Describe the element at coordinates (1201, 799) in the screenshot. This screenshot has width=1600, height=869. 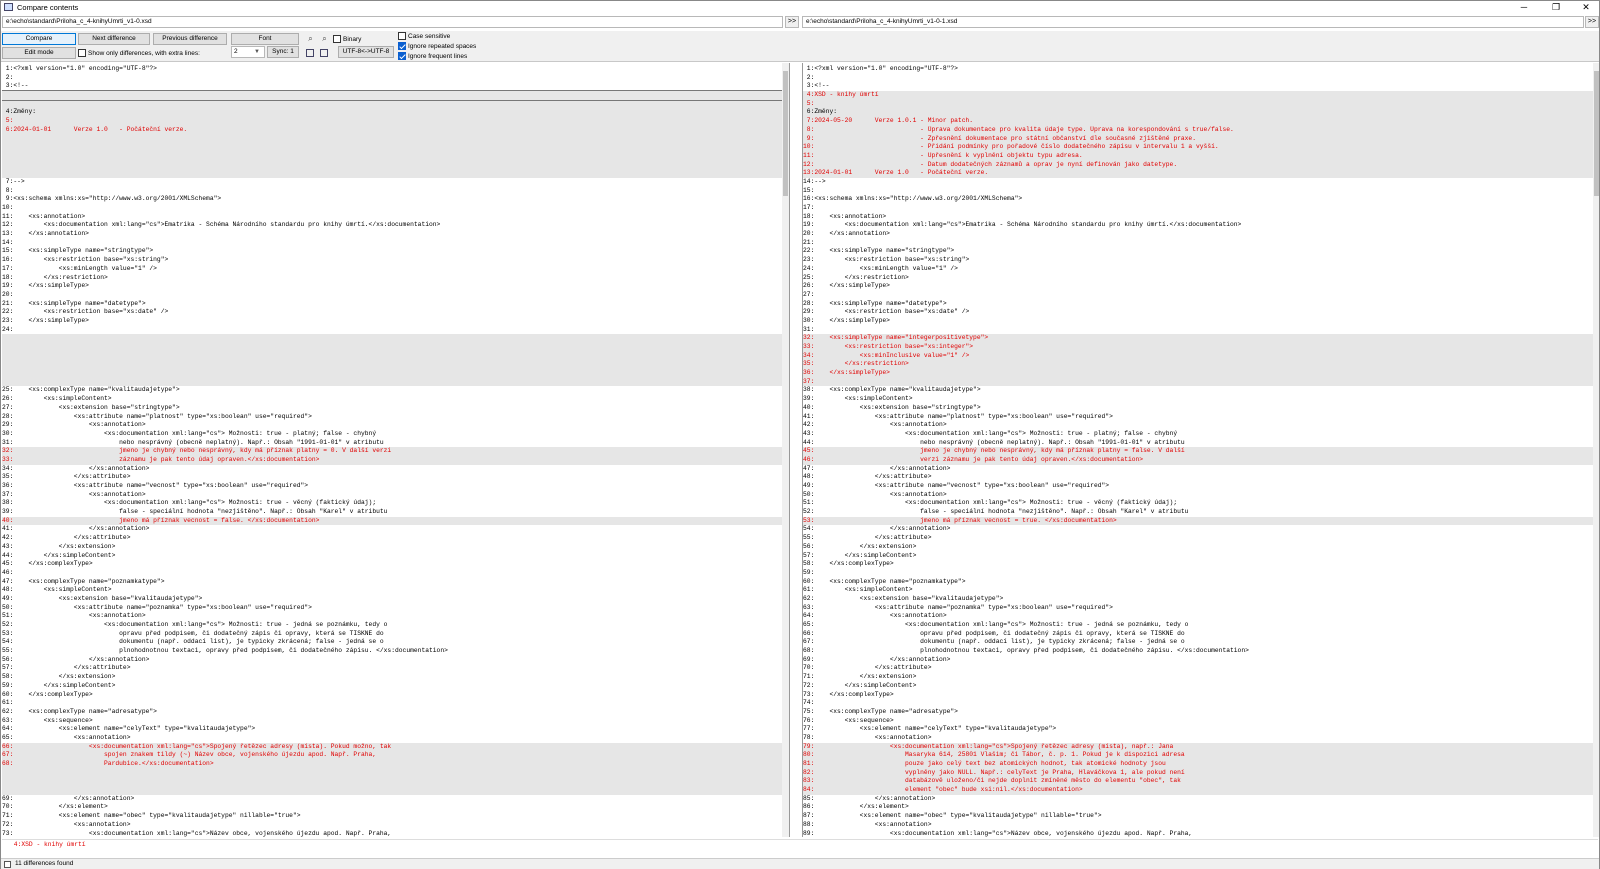
I see `right-code-line: 85: </xs:annotation>` at that location.